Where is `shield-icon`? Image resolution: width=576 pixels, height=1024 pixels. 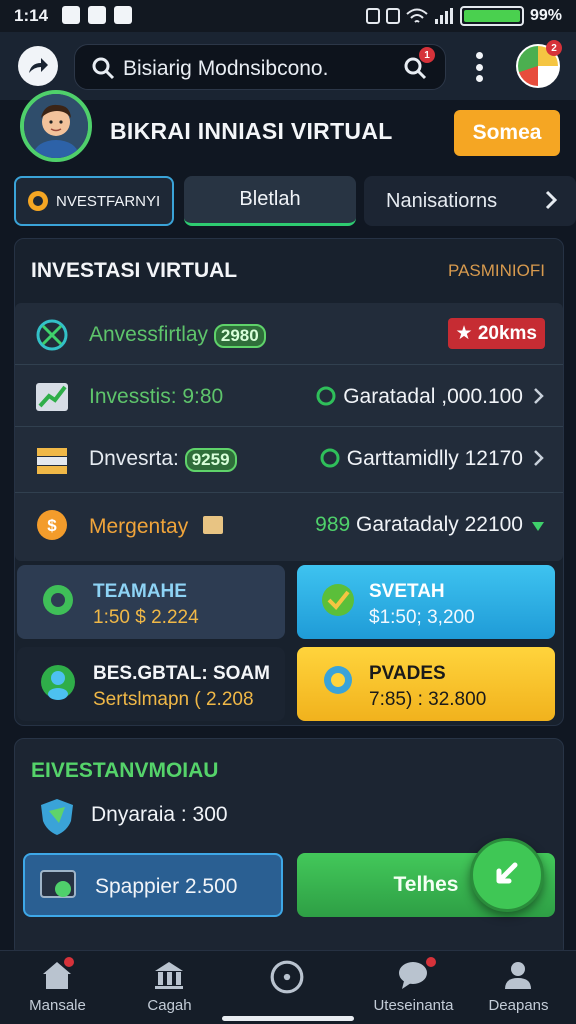 shield-icon is located at coordinates (57, 817).